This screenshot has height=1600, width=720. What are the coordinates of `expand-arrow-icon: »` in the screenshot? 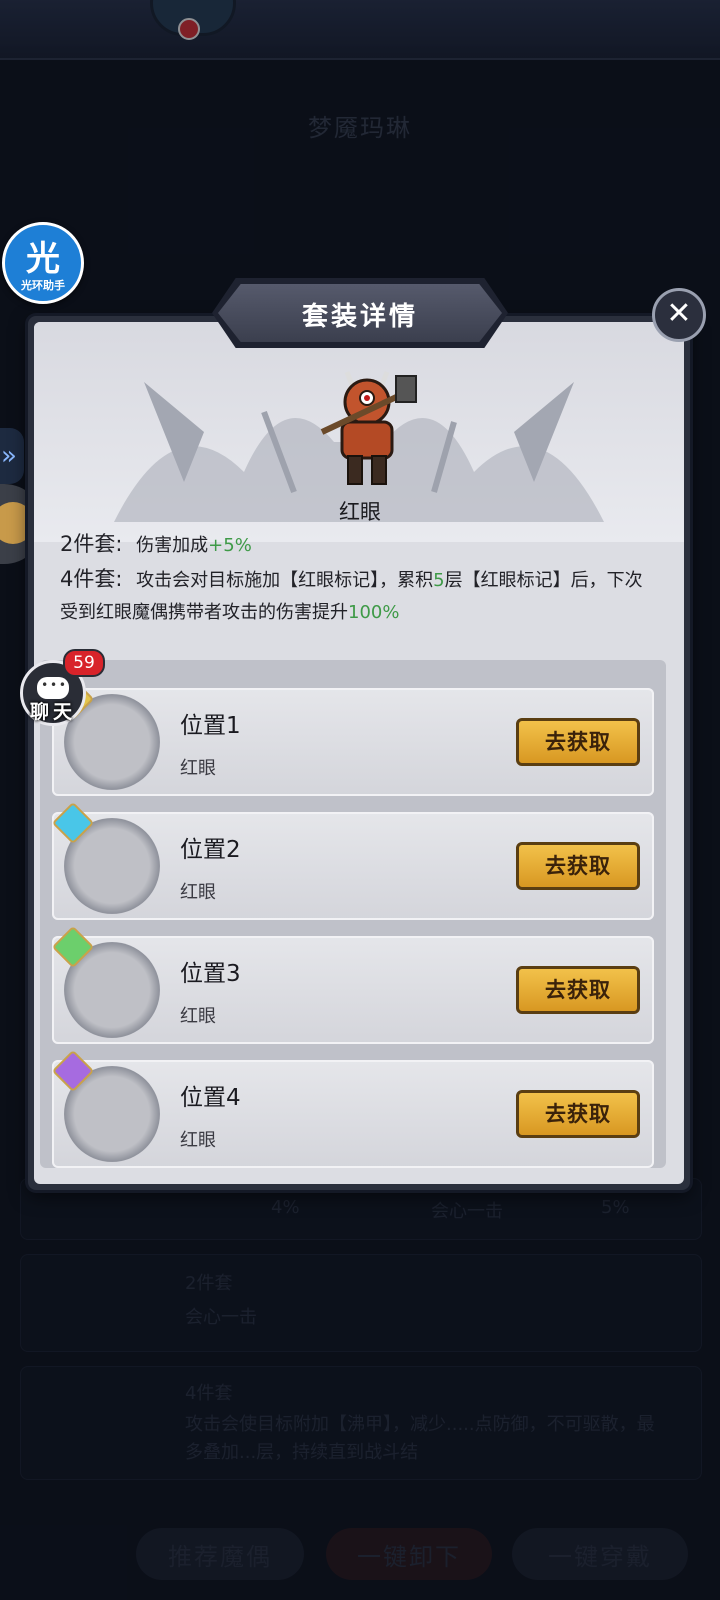 It's located at (12, 456).